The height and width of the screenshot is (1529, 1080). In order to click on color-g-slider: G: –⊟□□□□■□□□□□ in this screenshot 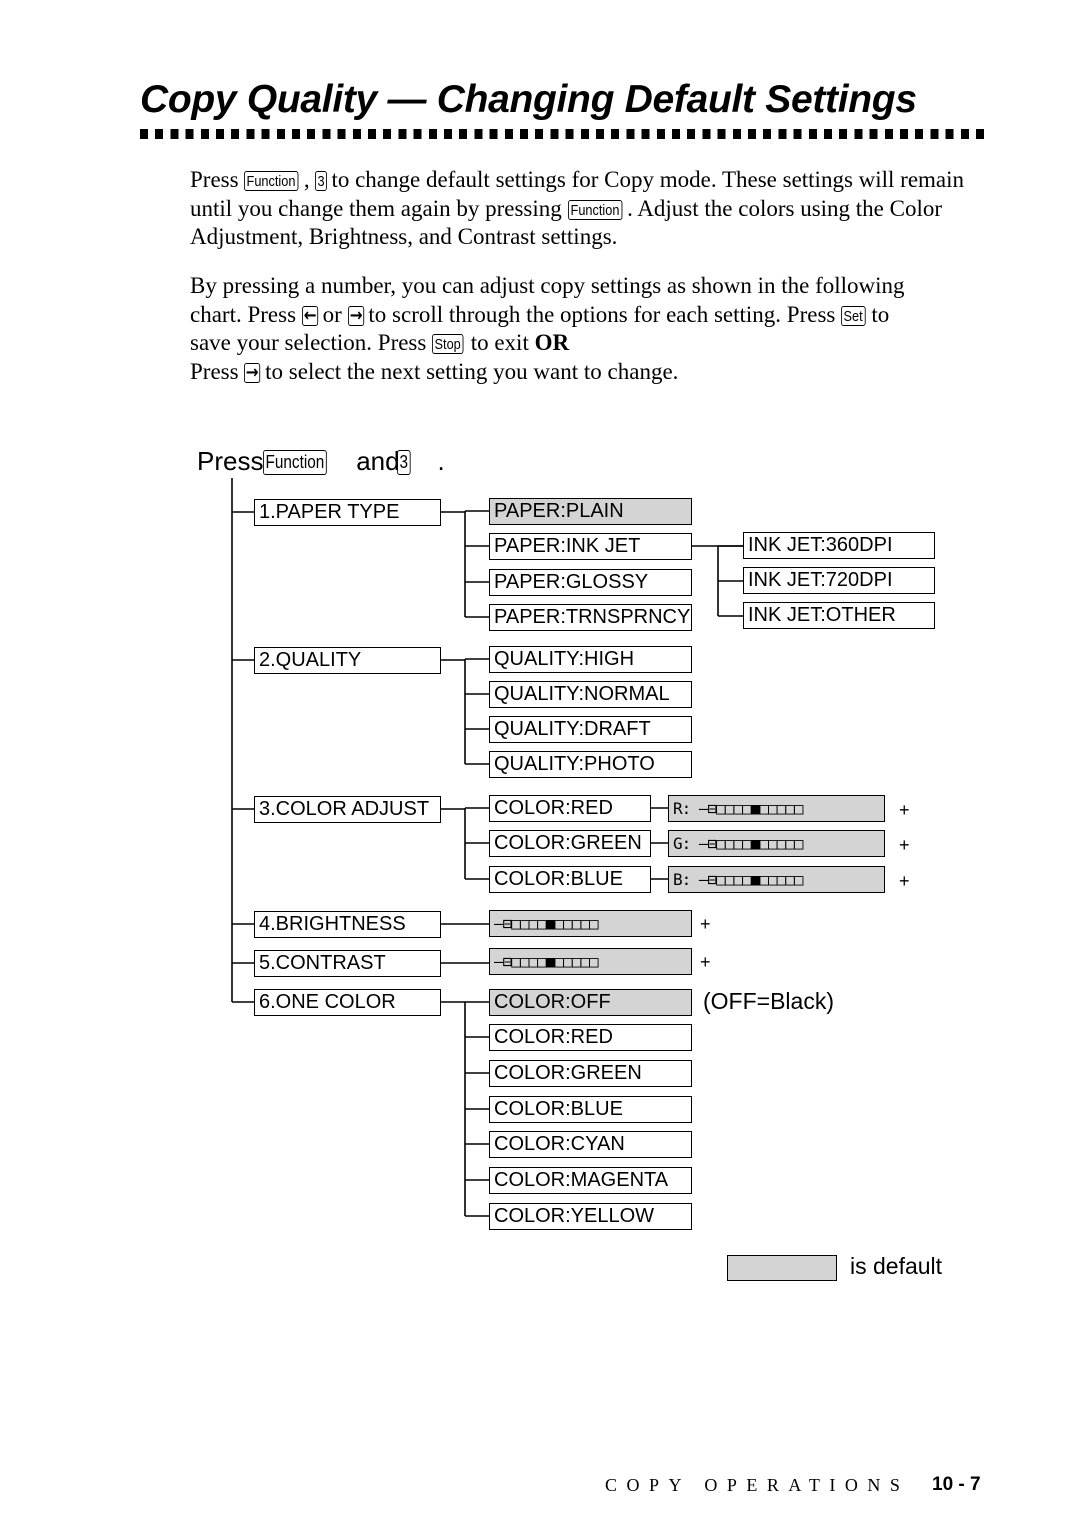, I will do `click(776, 843)`.